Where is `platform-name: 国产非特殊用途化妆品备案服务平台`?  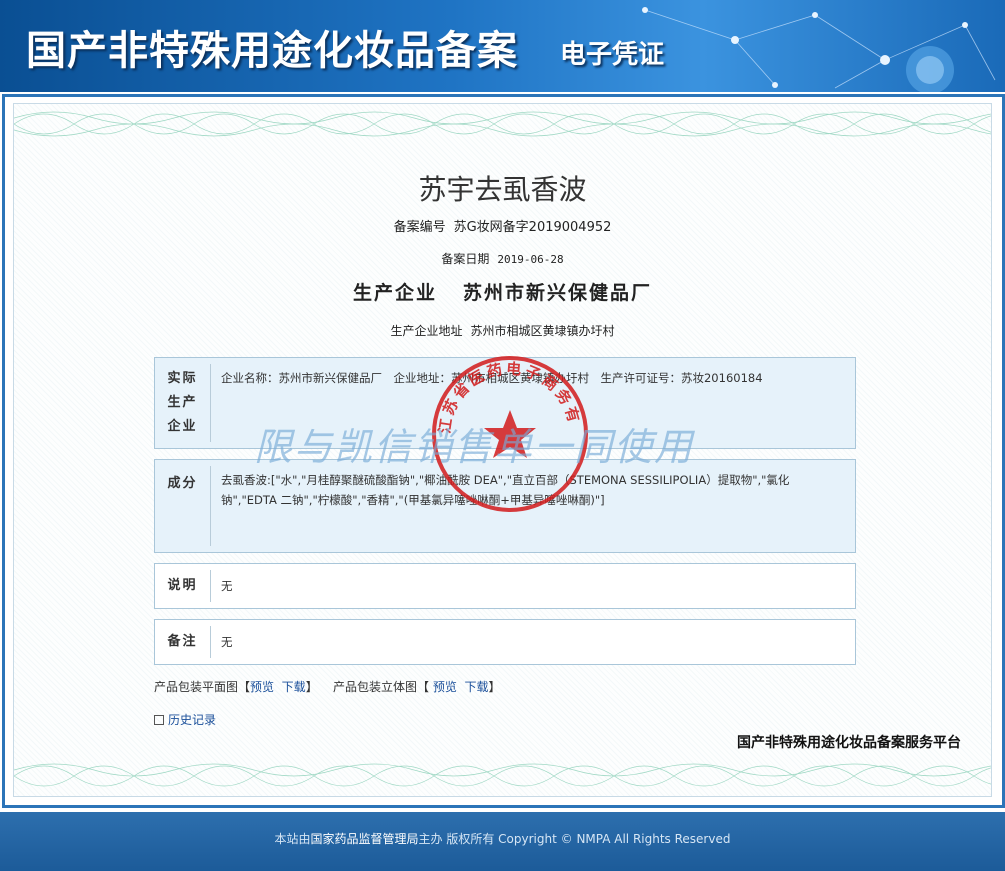 platform-name: 国产非特殊用途化妆品备案服务平台 is located at coordinates (849, 743).